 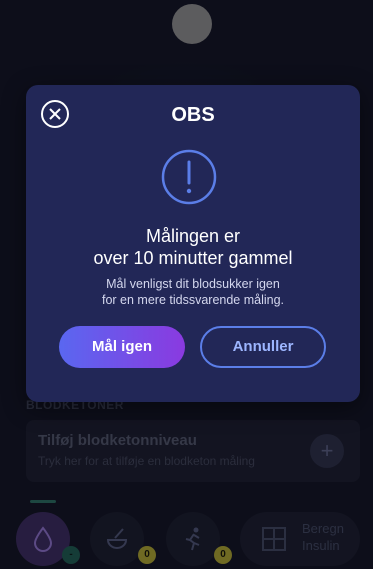 I want to click on cancel-button: Annuller, so click(x=263, y=347).